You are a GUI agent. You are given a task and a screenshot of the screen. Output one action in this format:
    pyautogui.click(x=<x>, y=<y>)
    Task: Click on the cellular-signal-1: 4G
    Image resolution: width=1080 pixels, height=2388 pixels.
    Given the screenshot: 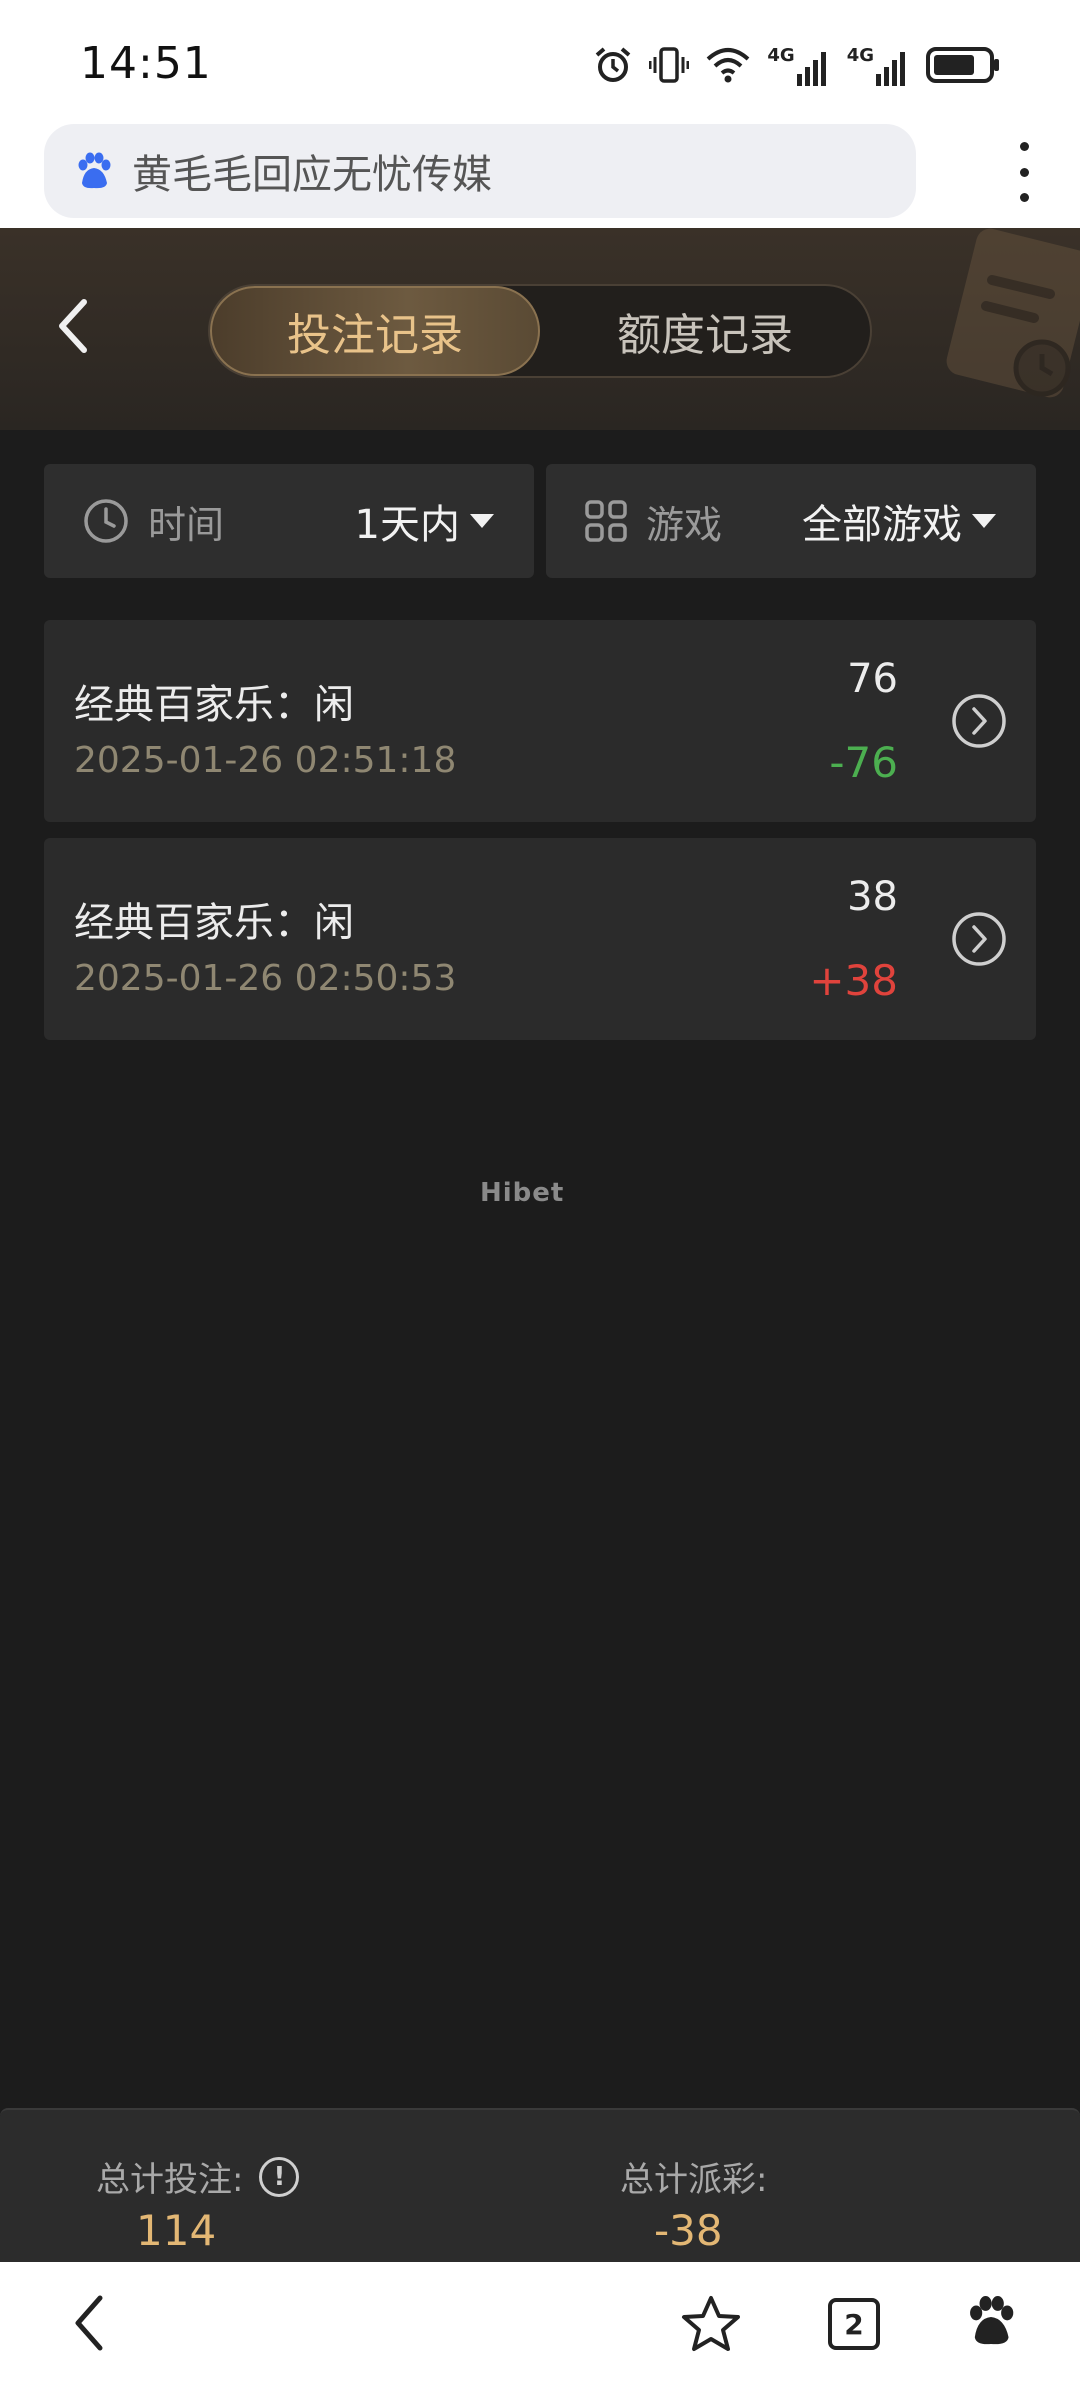 What is the action you would take?
    pyautogui.click(x=798, y=65)
    